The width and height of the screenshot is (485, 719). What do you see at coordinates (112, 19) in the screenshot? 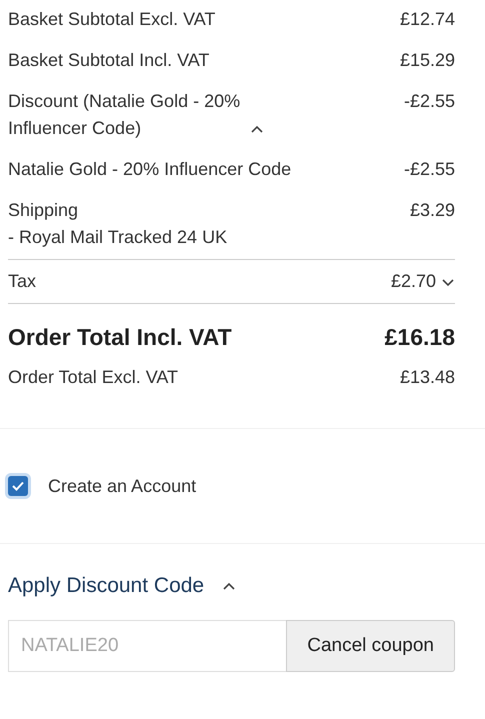
I see `summary-label: Basket Subtotal Excl. VAT` at bounding box center [112, 19].